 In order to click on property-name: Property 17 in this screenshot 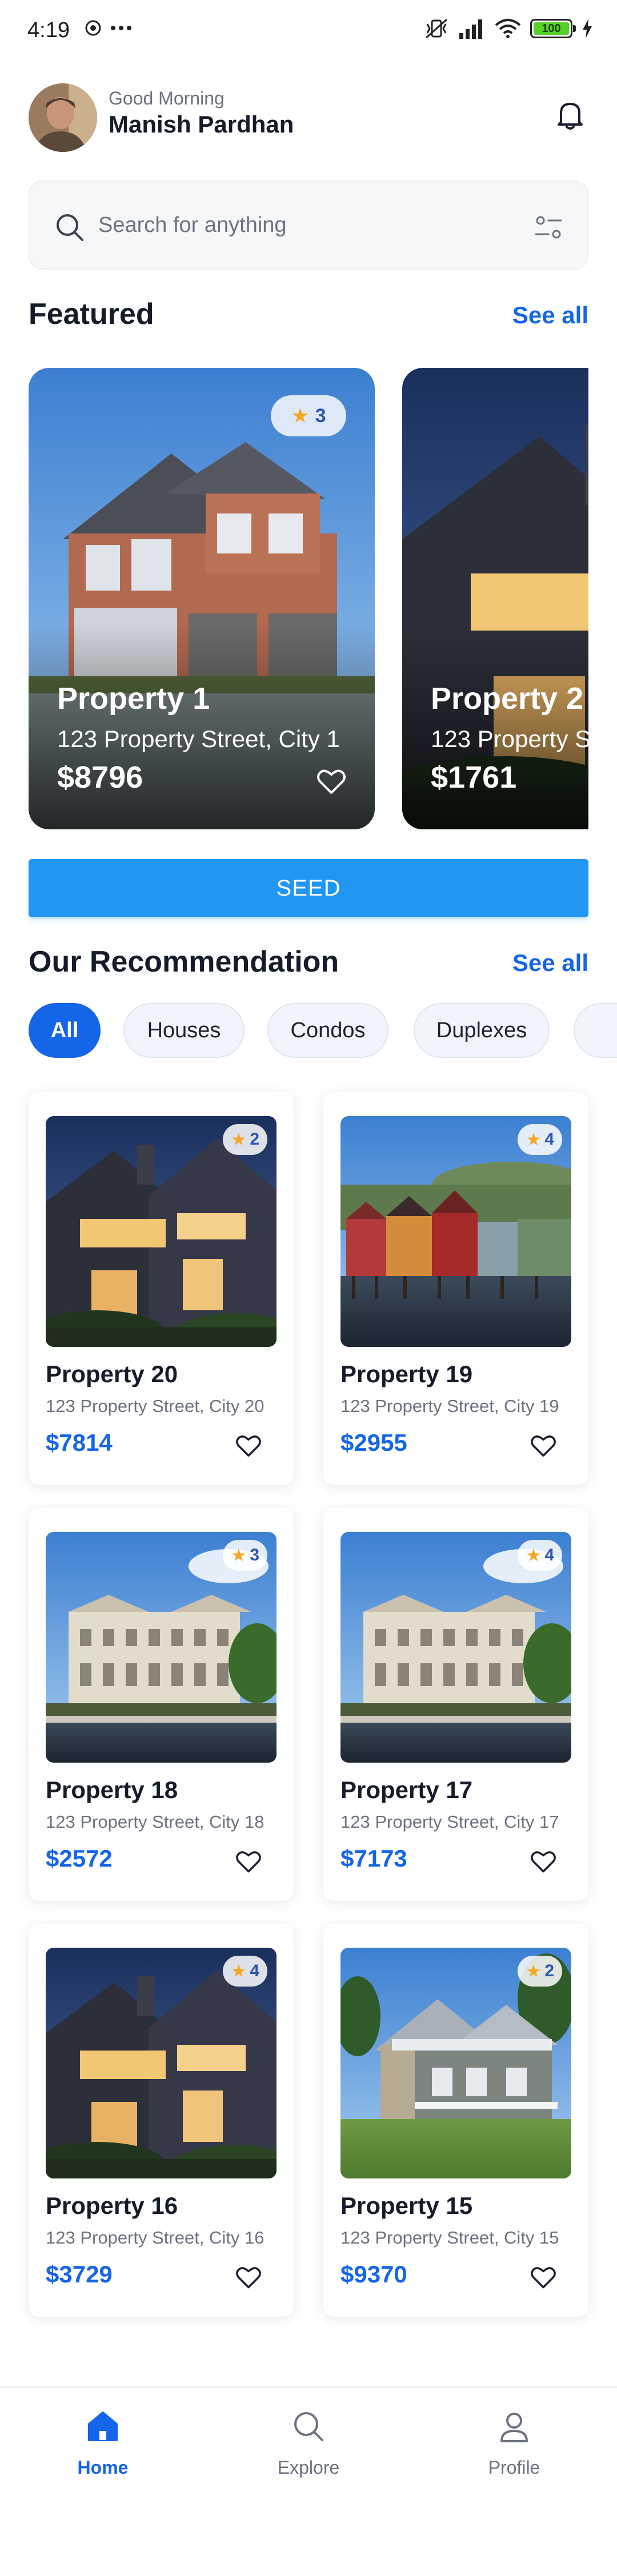, I will do `click(407, 1789)`.